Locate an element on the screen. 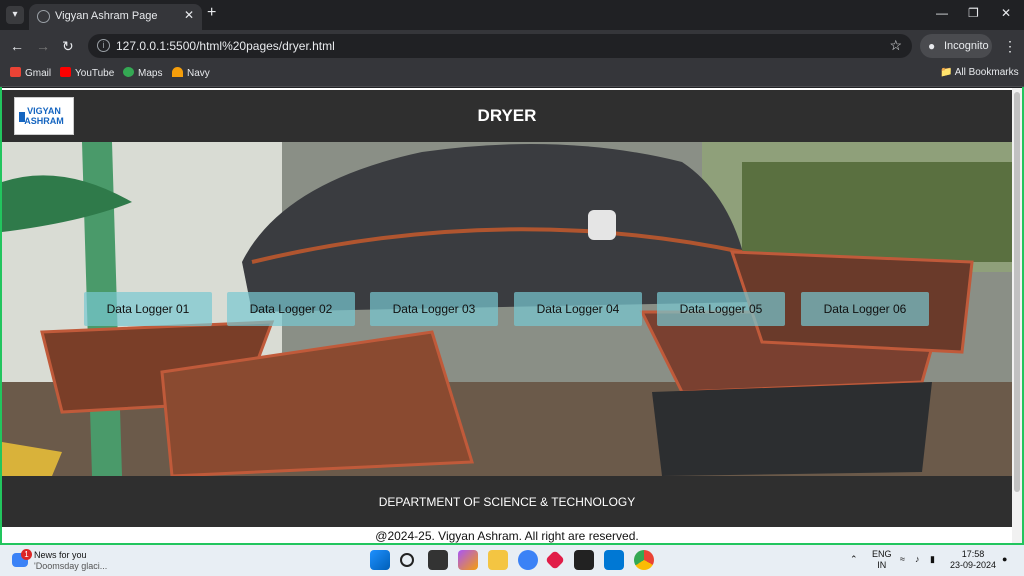 This screenshot has width=1024, height=576. back-icon: ← is located at coordinates (17, 46).